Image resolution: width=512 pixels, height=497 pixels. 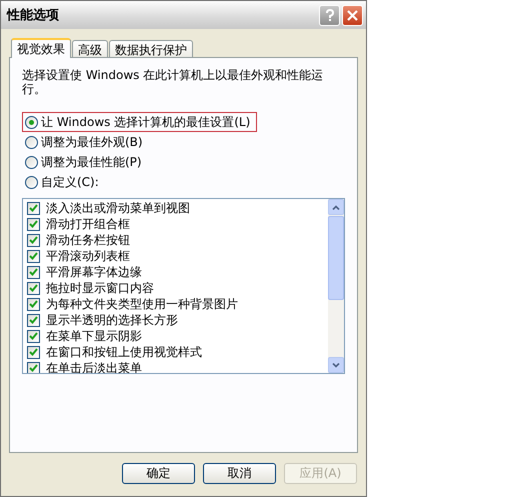 I want to click on checkbox-label: 淡入淡出或滑动菜单到视图, so click(x=118, y=208).